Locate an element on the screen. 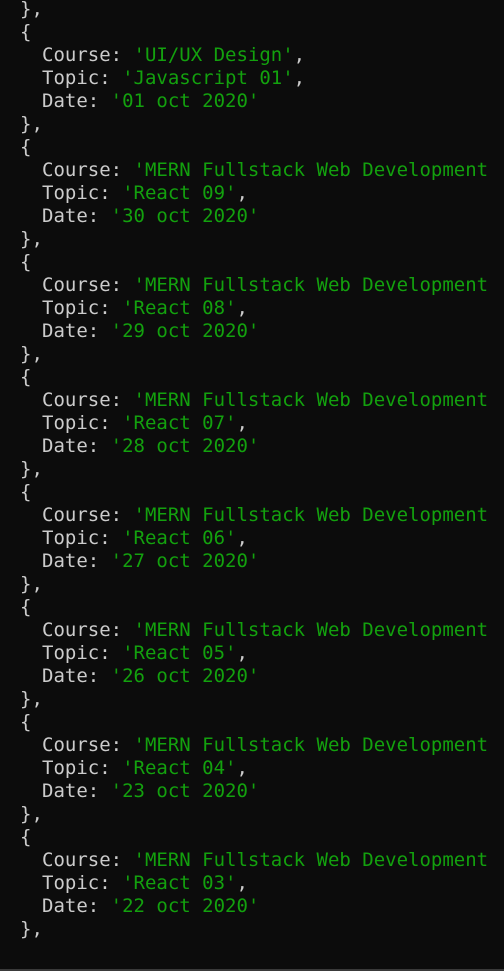 The height and width of the screenshot is (971, 504). date-line: Date: '23 oct 2020' is located at coordinates (139, 791).